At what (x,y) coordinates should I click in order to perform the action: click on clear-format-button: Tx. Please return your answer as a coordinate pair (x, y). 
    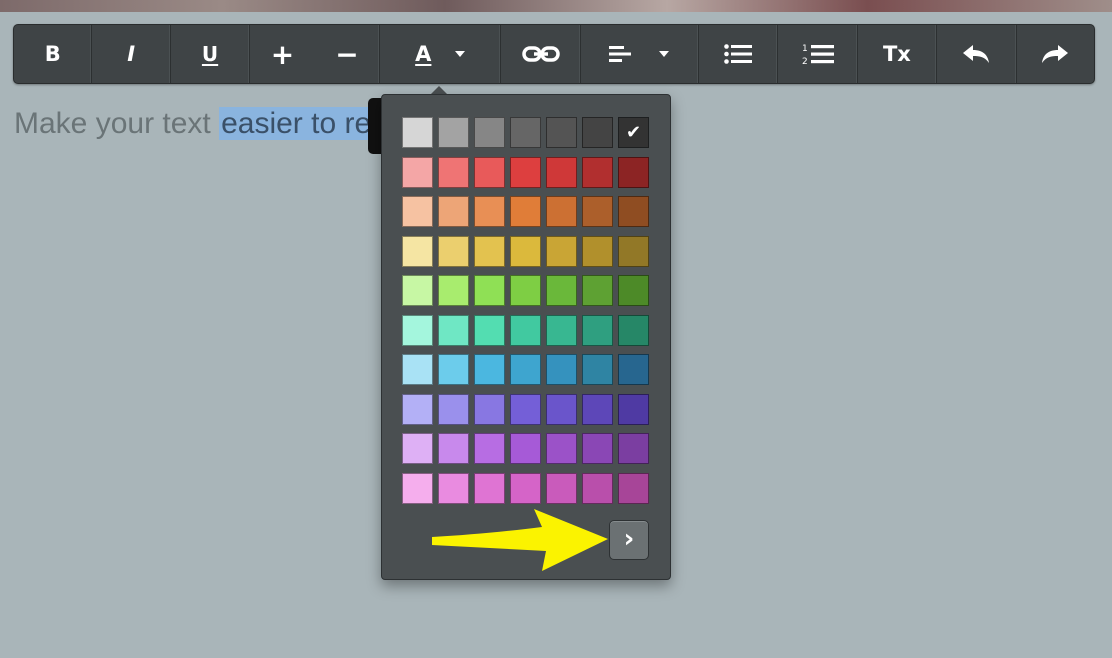
    Looking at the image, I should click on (897, 54).